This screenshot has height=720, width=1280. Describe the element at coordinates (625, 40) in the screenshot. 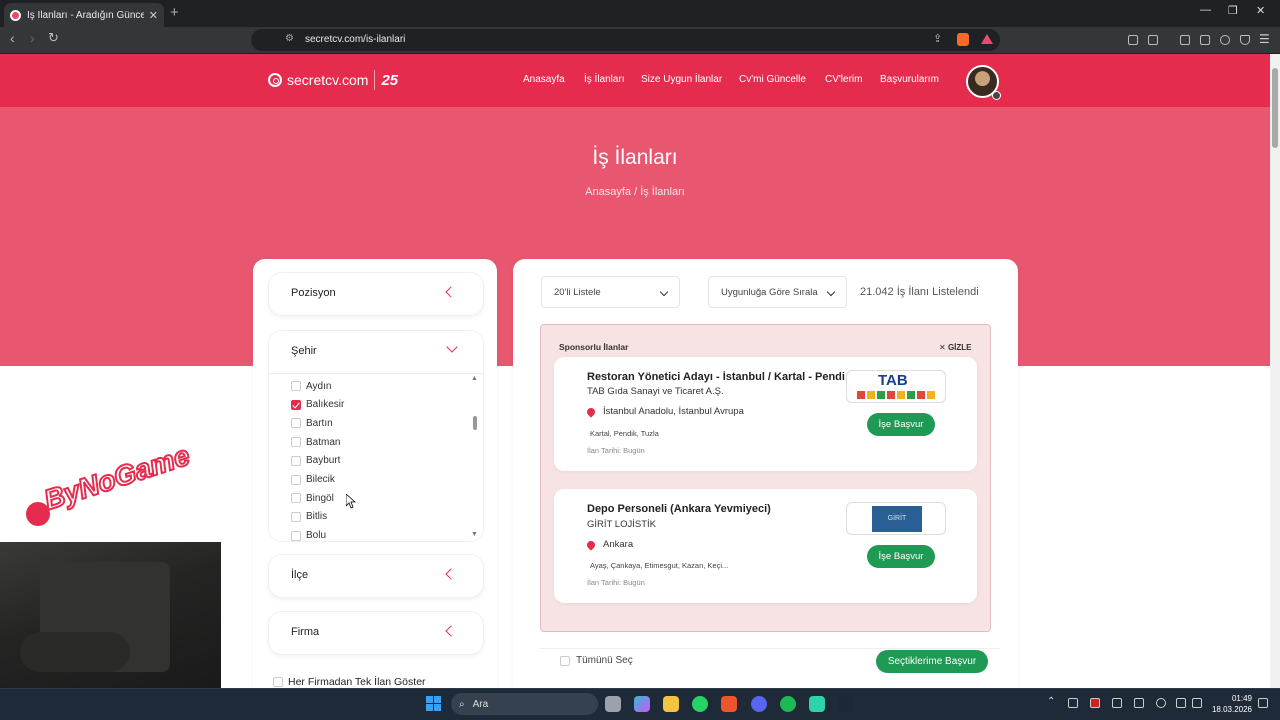

I see `url-bar: ⚙ secretcv.com/is-ilanlari ⇪` at that location.